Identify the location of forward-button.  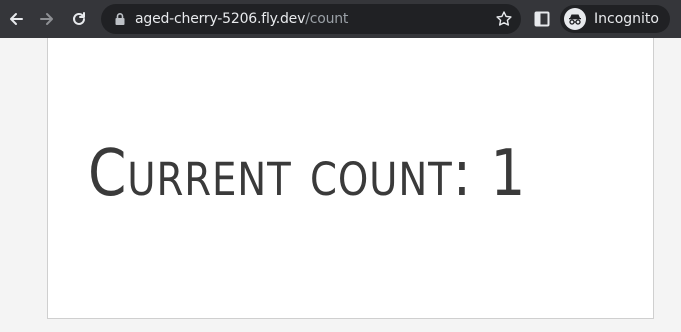
(47, 19).